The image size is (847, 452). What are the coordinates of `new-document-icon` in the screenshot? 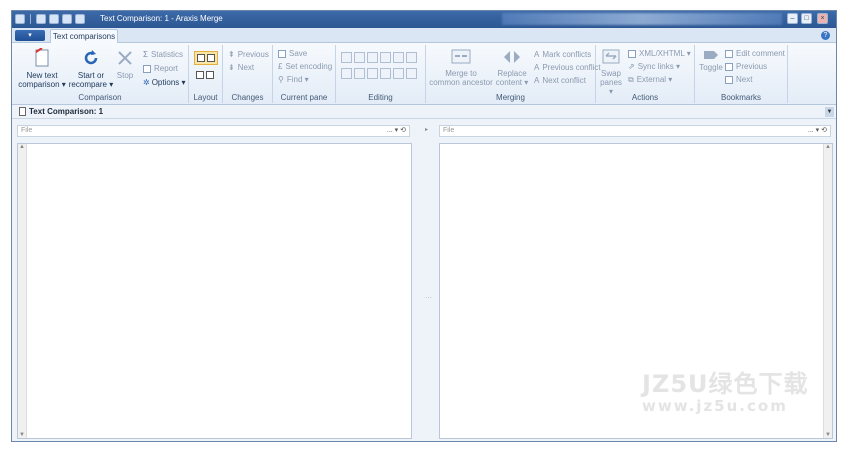 It's located at (42, 57).